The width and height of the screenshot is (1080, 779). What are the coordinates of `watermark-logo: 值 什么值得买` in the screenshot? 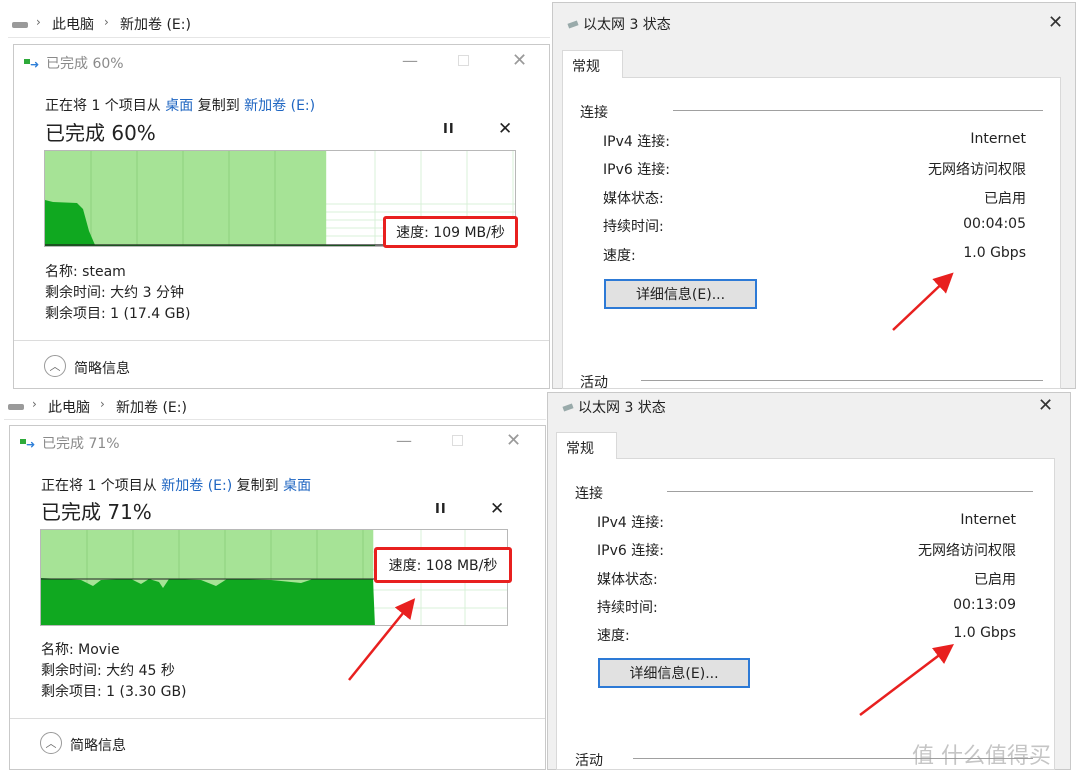 It's located at (981, 756).